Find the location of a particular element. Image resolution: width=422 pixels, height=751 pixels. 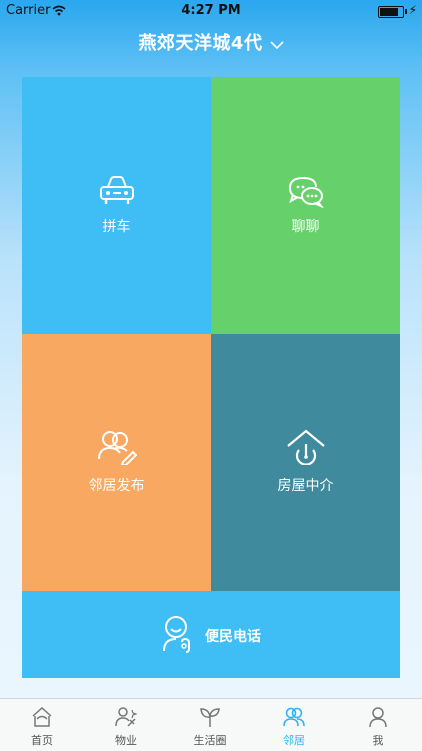

hotline-tile: 便民电话 is located at coordinates (211, 634).